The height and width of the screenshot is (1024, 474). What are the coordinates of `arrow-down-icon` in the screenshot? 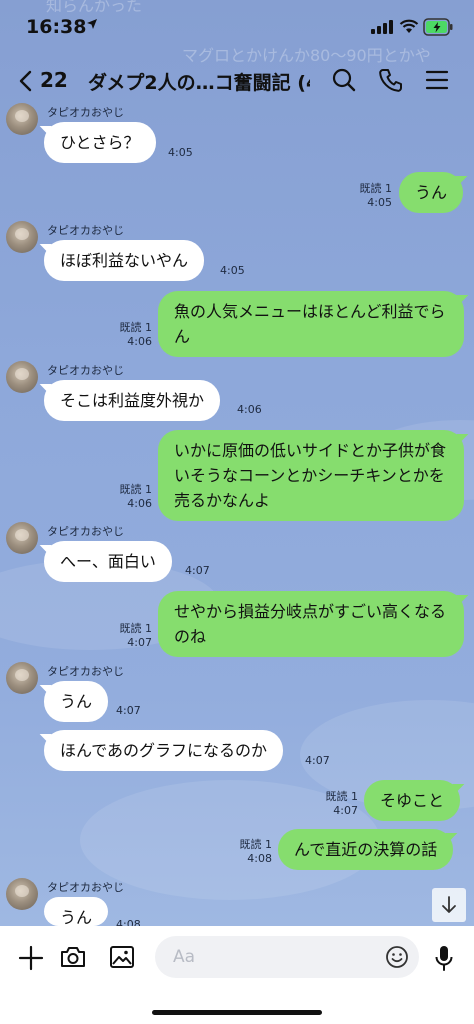 It's located at (449, 904).